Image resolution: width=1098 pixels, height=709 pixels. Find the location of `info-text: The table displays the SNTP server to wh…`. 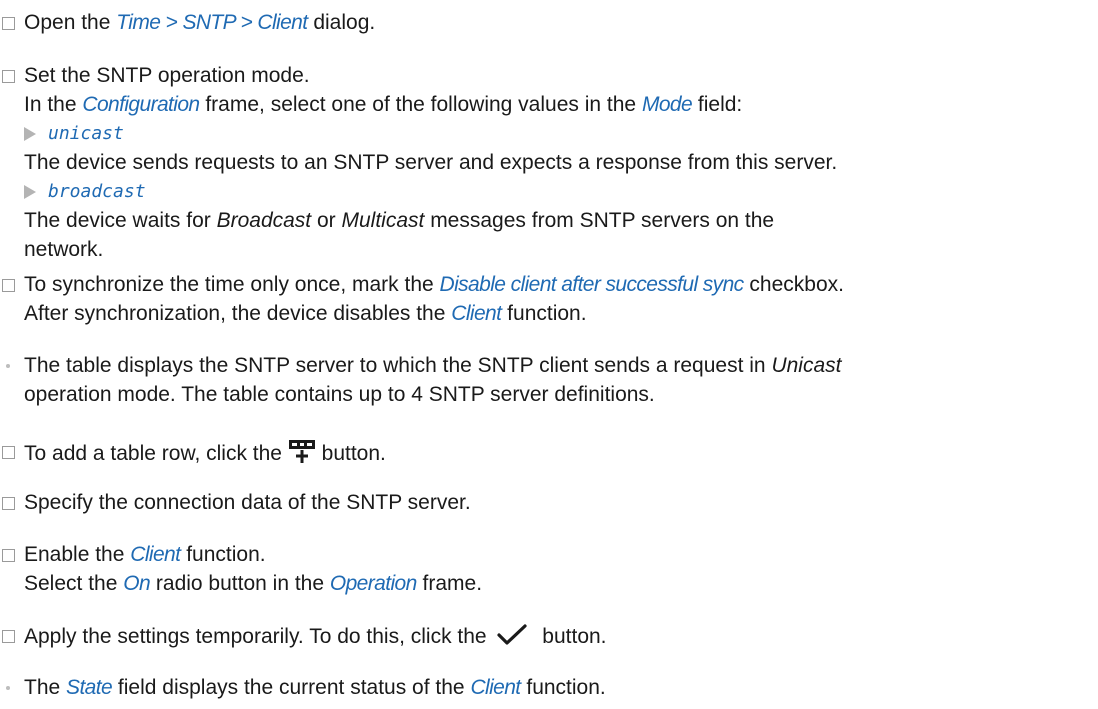

info-text: The table displays the SNTP server to wh… is located at coordinates (433, 365).